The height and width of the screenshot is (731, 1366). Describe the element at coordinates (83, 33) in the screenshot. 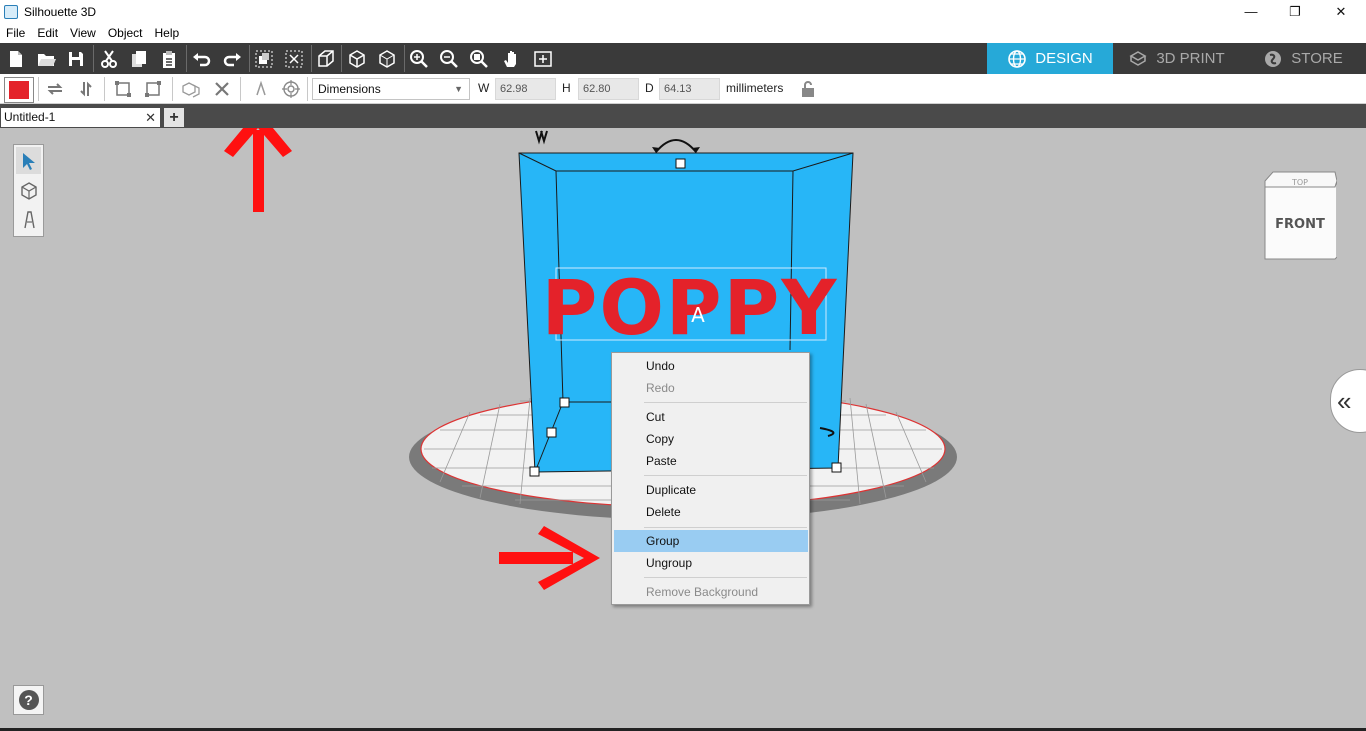

I see `menu-view: View` at that location.